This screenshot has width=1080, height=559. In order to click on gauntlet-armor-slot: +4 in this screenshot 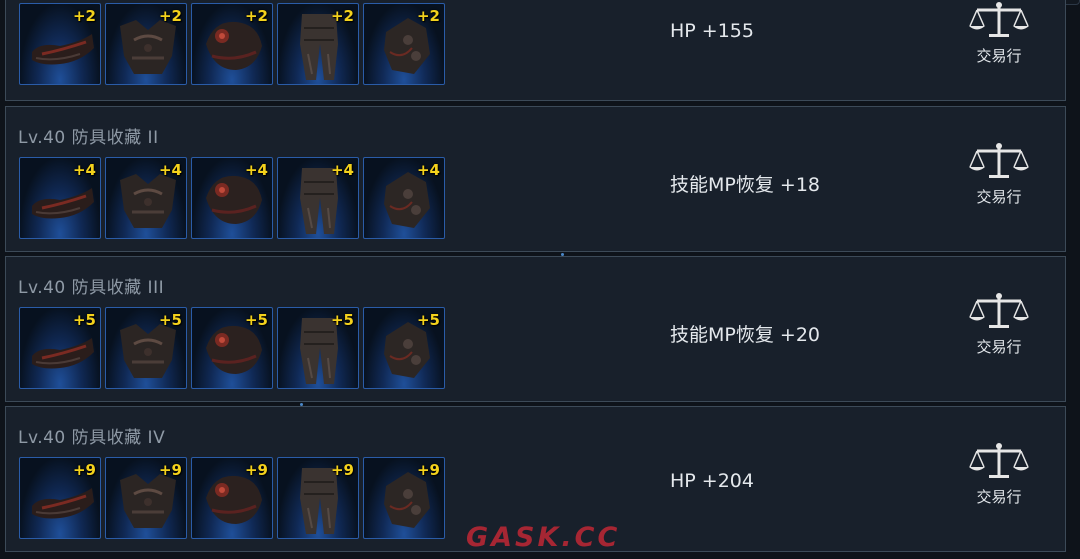, I will do `click(232, 198)`.